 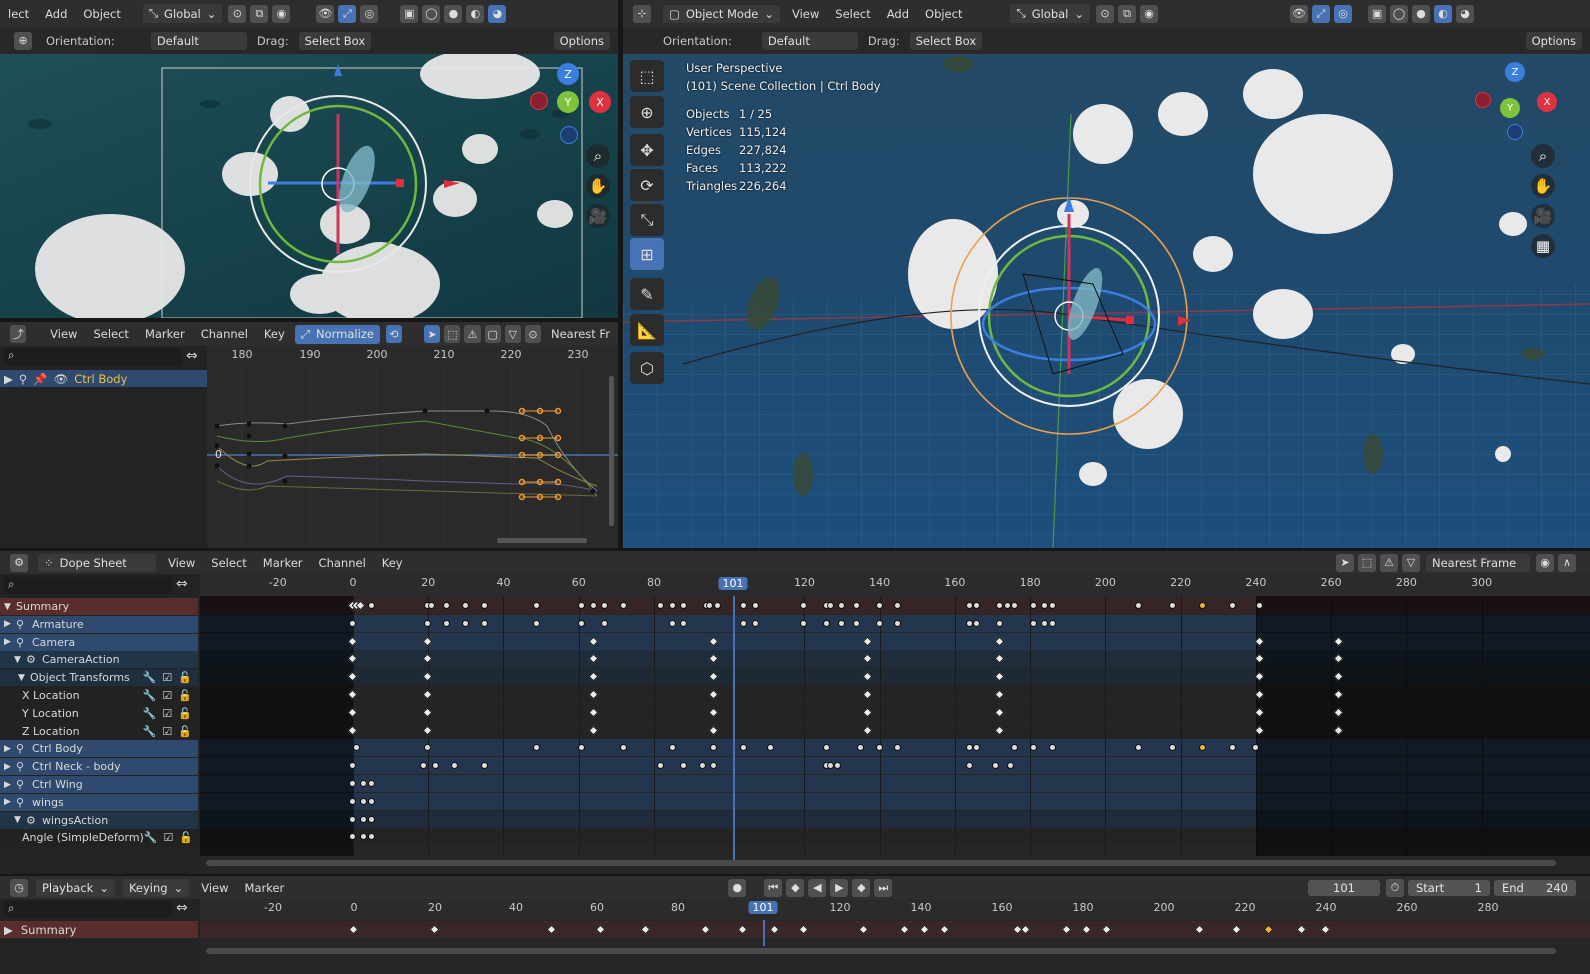 What do you see at coordinates (492, 334) in the screenshot?
I see `box-select-icon: ▢` at bounding box center [492, 334].